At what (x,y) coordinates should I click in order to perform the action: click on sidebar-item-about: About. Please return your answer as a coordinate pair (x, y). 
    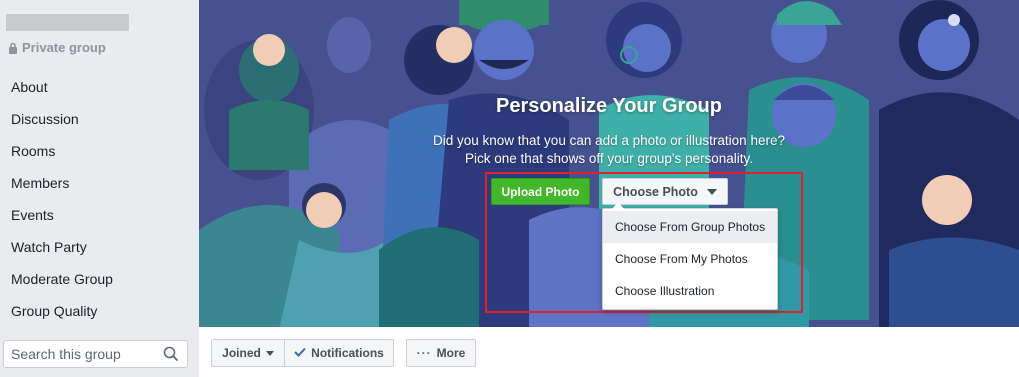
    Looking at the image, I should click on (99, 87).